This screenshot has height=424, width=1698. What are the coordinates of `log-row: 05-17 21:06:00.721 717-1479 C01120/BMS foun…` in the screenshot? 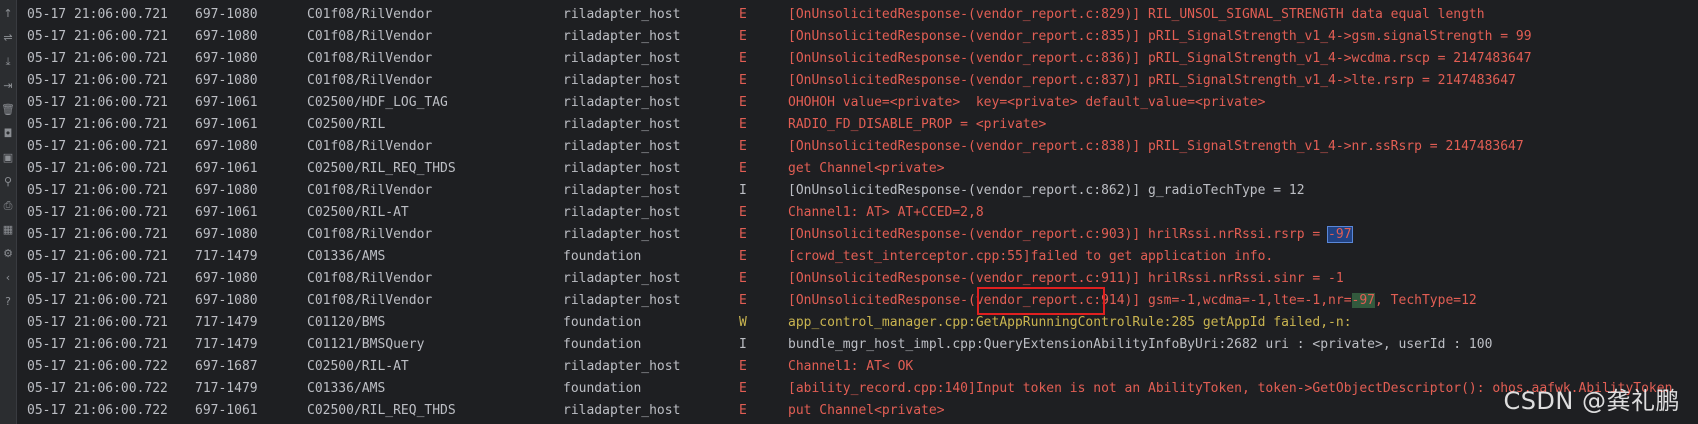 It's located at (857, 323).